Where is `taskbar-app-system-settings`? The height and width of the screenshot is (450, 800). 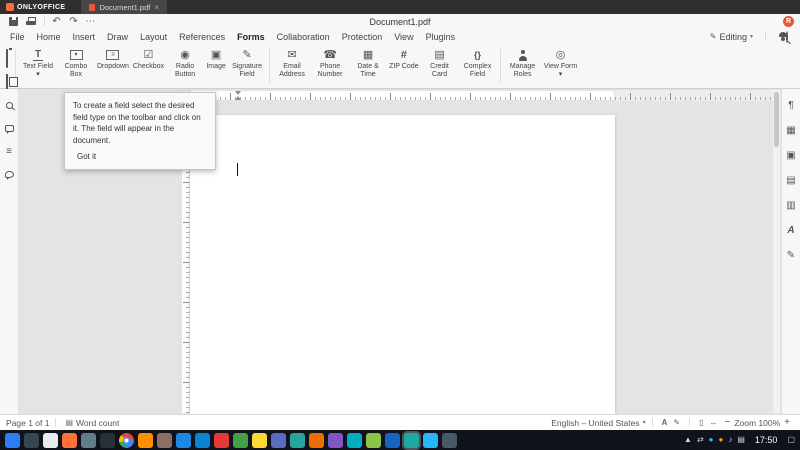
taskbar-app-system-settings is located at coordinates (88, 440).